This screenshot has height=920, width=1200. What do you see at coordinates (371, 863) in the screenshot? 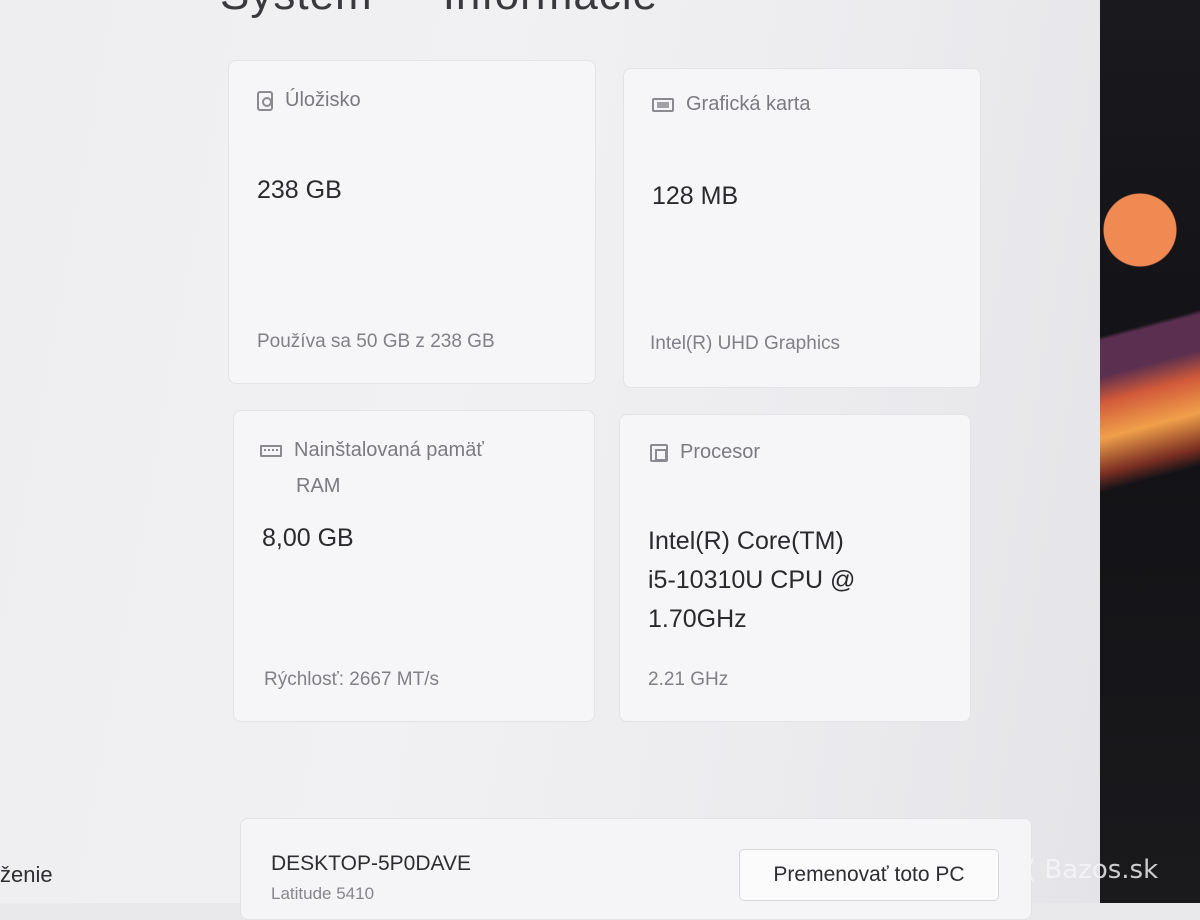
I see `device-name: DESKTOP-5P0DAVE` at bounding box center [371, 863].